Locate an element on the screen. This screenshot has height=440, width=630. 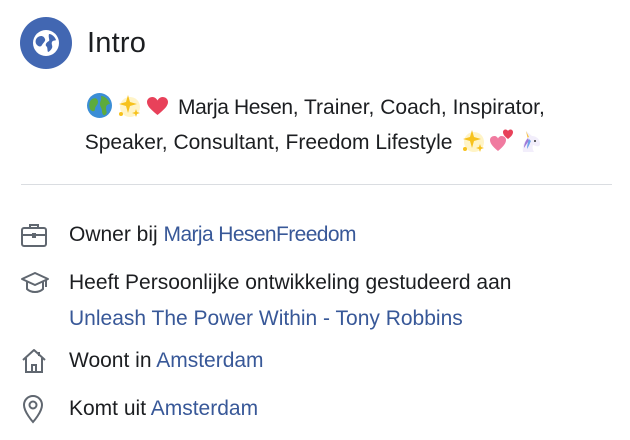
education-link-school: Unleash The Power Within - Tony Robbins is located at coordinates (266, 318).